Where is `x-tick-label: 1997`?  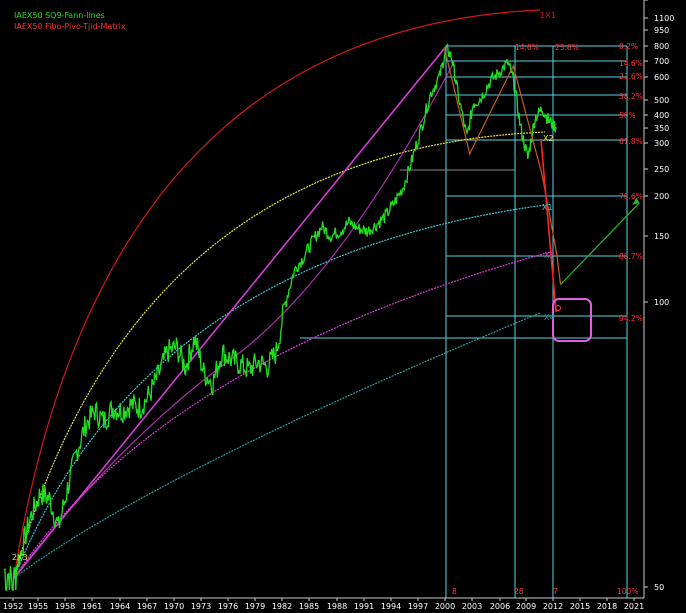
x-tick-label: 1997 is located at coordinates (418, 606).